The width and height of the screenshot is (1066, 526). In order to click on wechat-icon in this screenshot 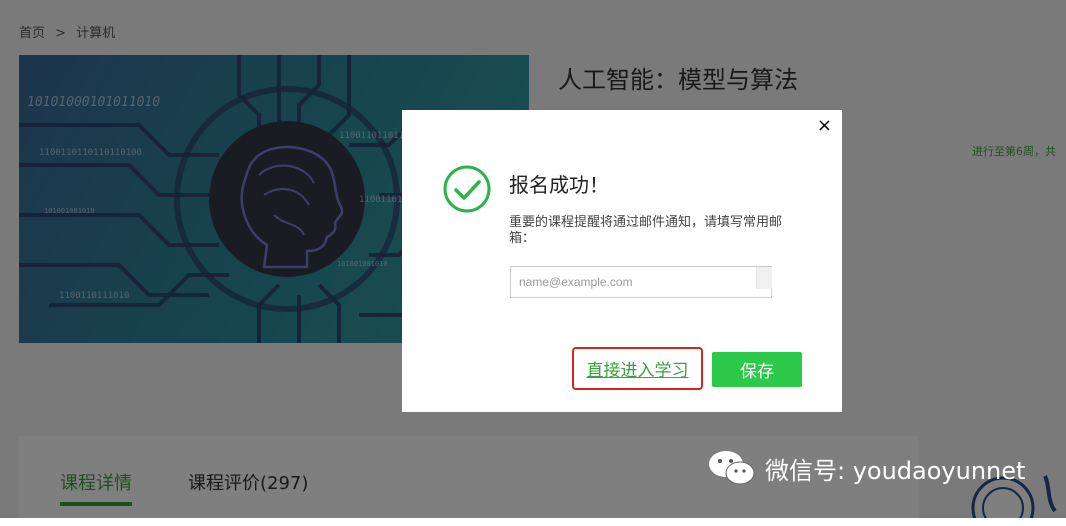, I will do `click(732, 468)`.